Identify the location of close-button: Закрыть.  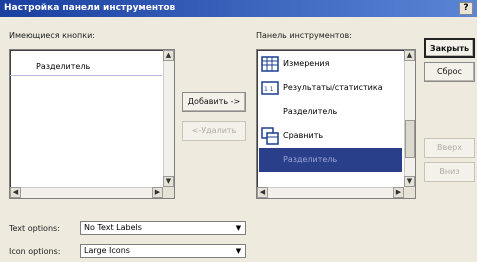
(449, 48).